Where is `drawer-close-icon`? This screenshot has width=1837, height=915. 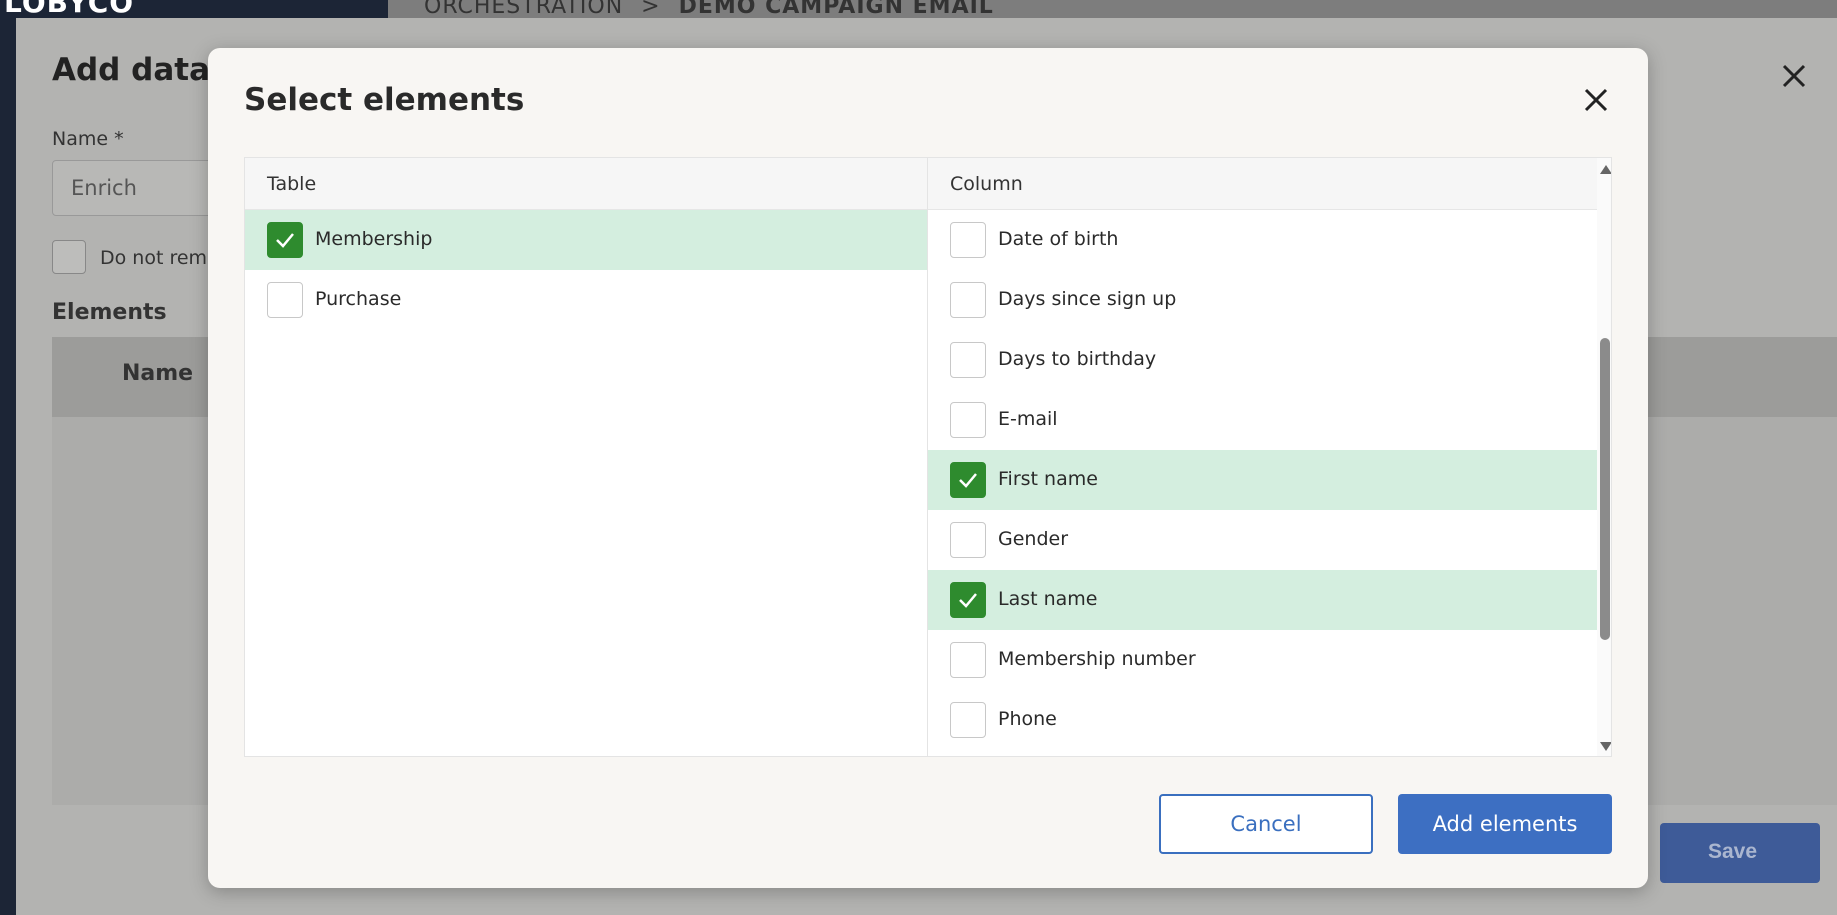 drawer-close-icon is located at coordinates (1794, 76).